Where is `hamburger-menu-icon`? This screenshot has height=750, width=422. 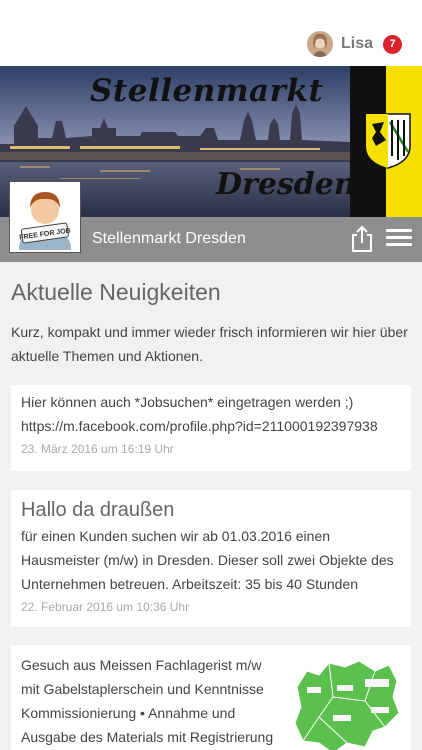
hamburger-menu-icon is located at coordinates (399, 230).